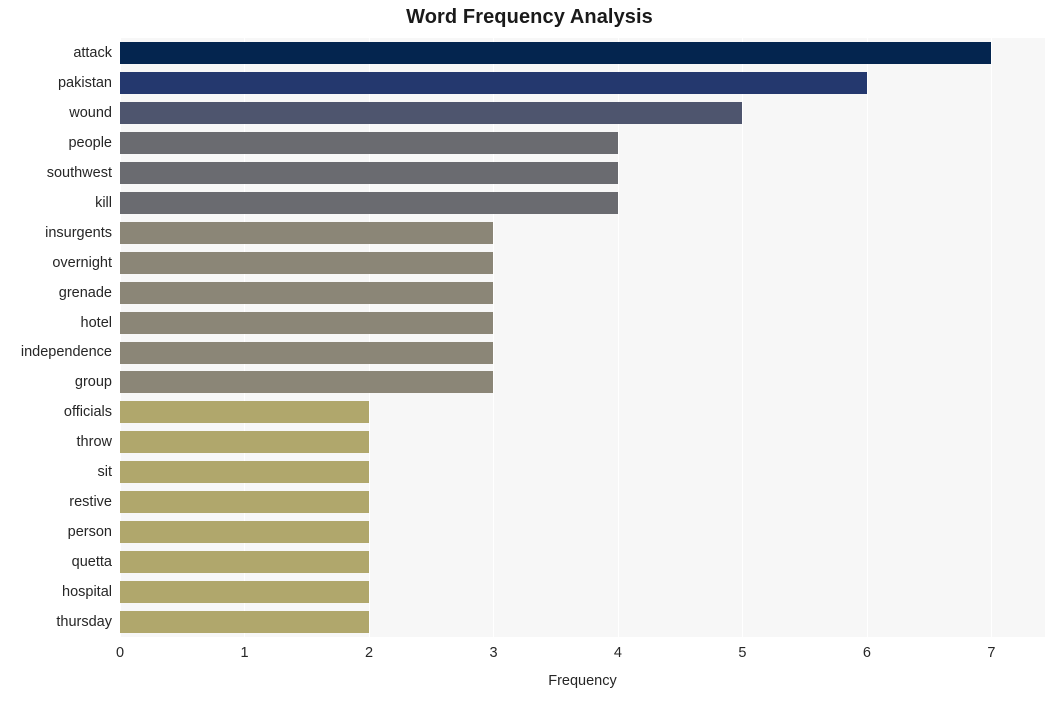  Describe the element at coordinates (90, 502) in the screenshot. I see `y-tick-label: restive` at that location.